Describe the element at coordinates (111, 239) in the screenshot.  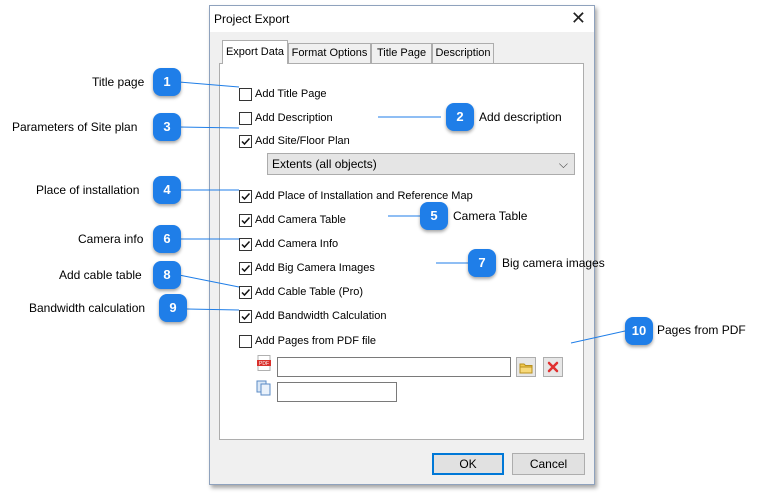
I see `annotation-camera-info: Camera info` at that location.